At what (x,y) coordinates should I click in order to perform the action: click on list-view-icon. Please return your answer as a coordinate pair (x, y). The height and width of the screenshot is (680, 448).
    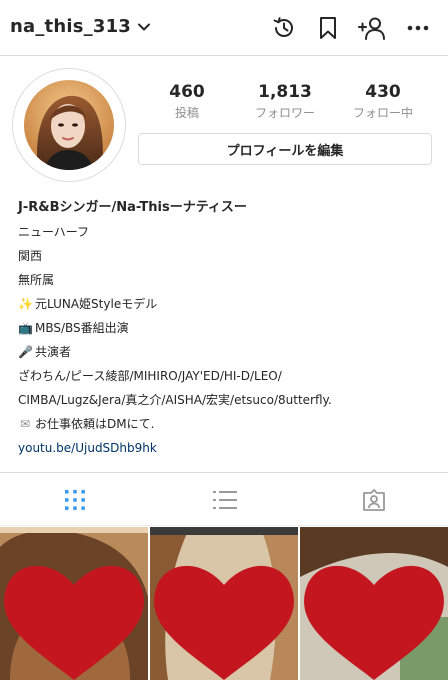
    Looking at the image, I should click on (224, 500).